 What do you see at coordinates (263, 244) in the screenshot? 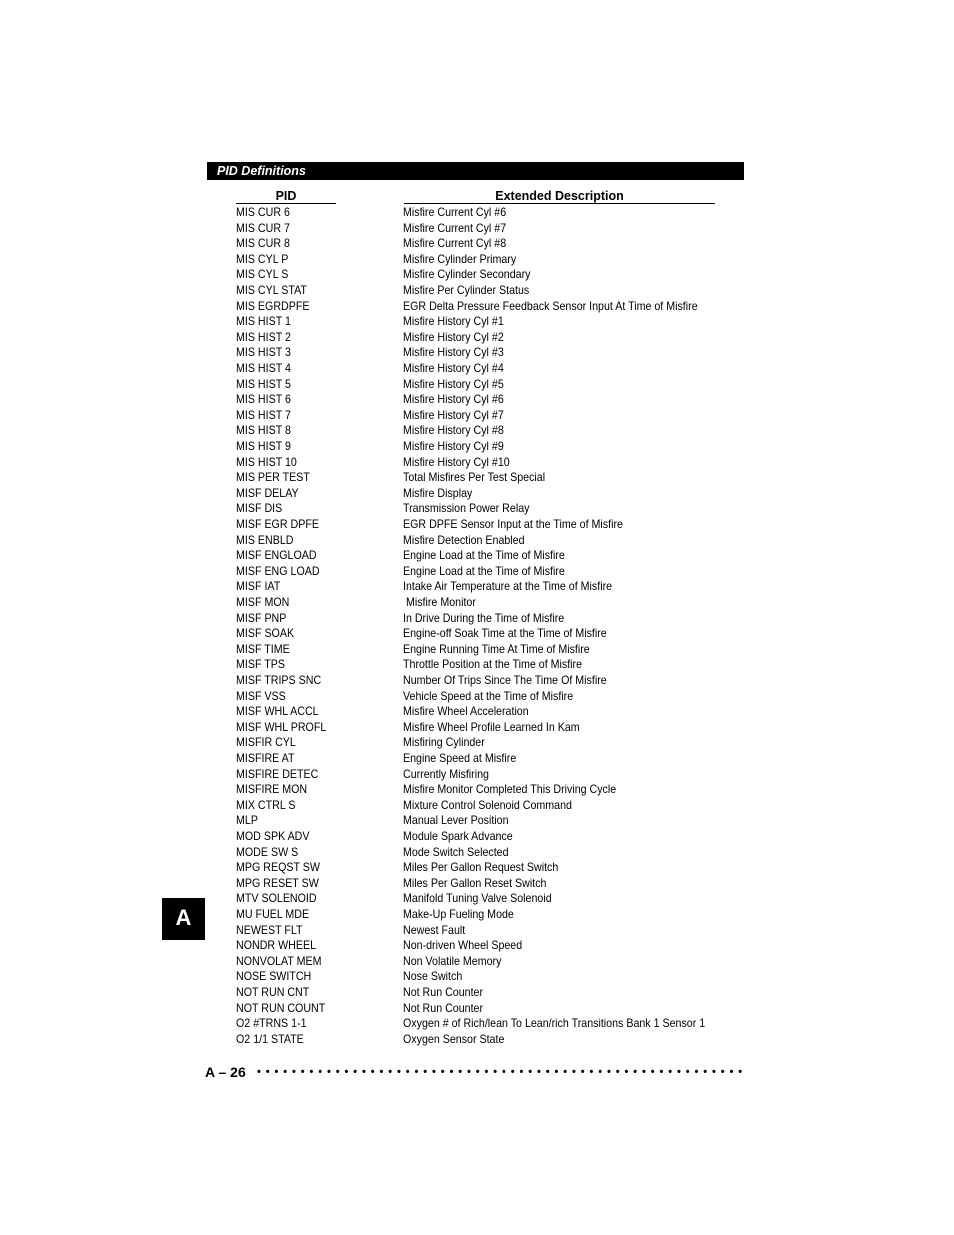
I see `pid-cell: MIS CUR 8` at bounding box center [263, 244].